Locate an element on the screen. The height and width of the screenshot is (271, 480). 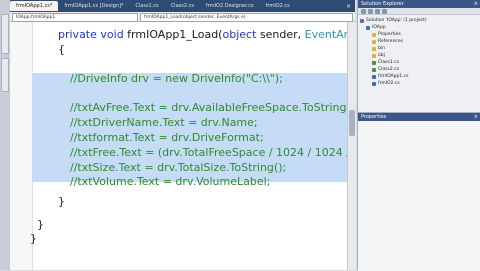
code-token: object is located at coordinates (239, 34).